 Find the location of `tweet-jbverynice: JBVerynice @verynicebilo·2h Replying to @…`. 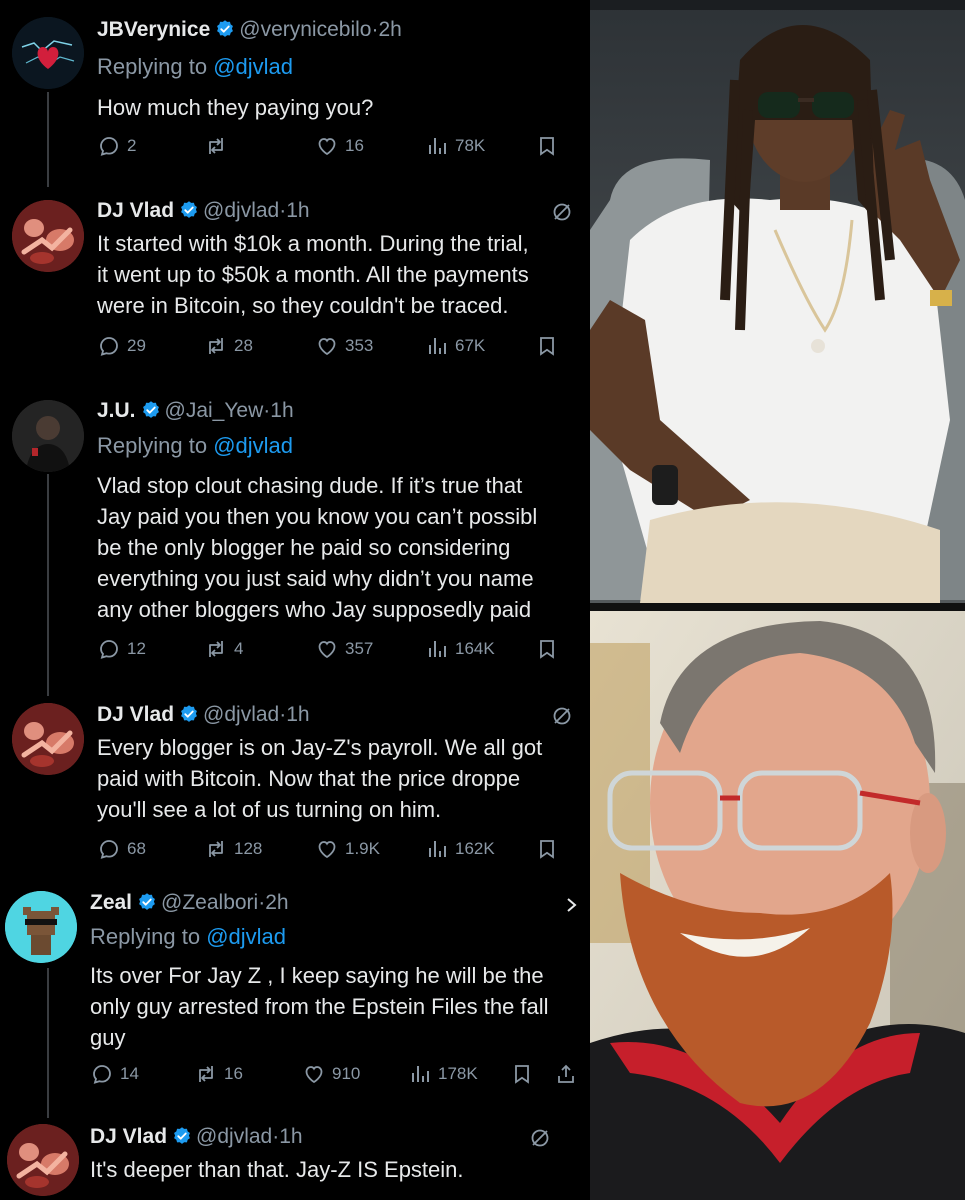

tweet-jbverynice: JBVerynice @verynicebilo·2h Replying to @… is located at coordinates (295, 92).